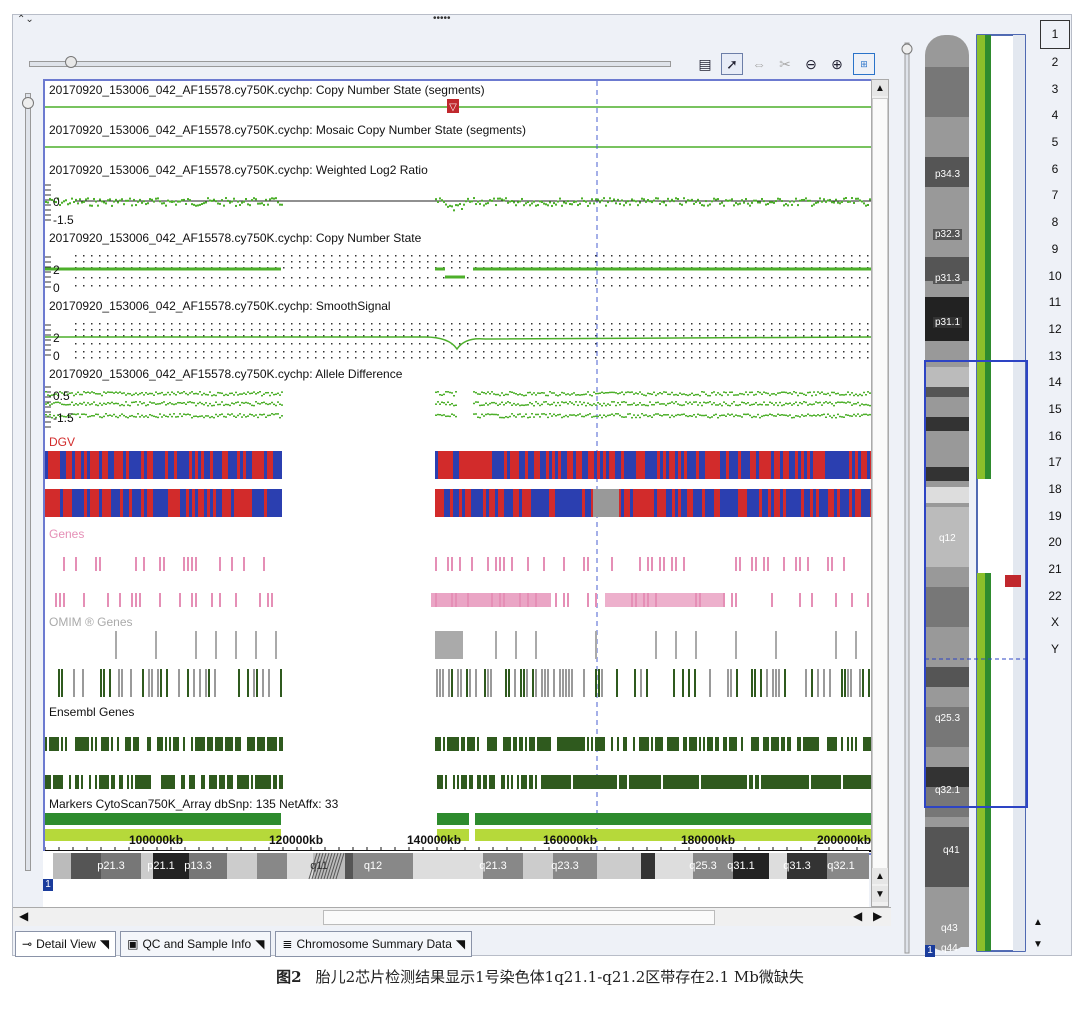  What do you see at coordinates (732, 64) in the screenshot?
I see `pointer-icon: ➚` at bounding box center [732, 64].